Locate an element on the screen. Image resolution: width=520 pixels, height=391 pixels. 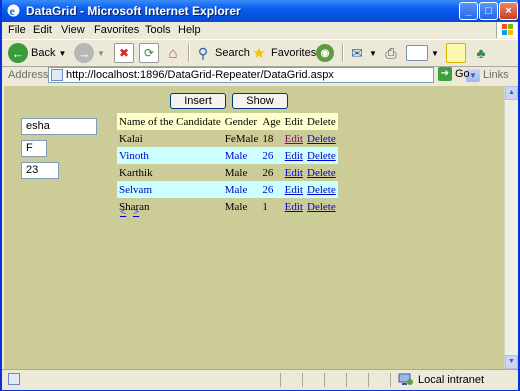
table-row: Sharan Male 1 Edit Delete is located at coordinates (227, 206).